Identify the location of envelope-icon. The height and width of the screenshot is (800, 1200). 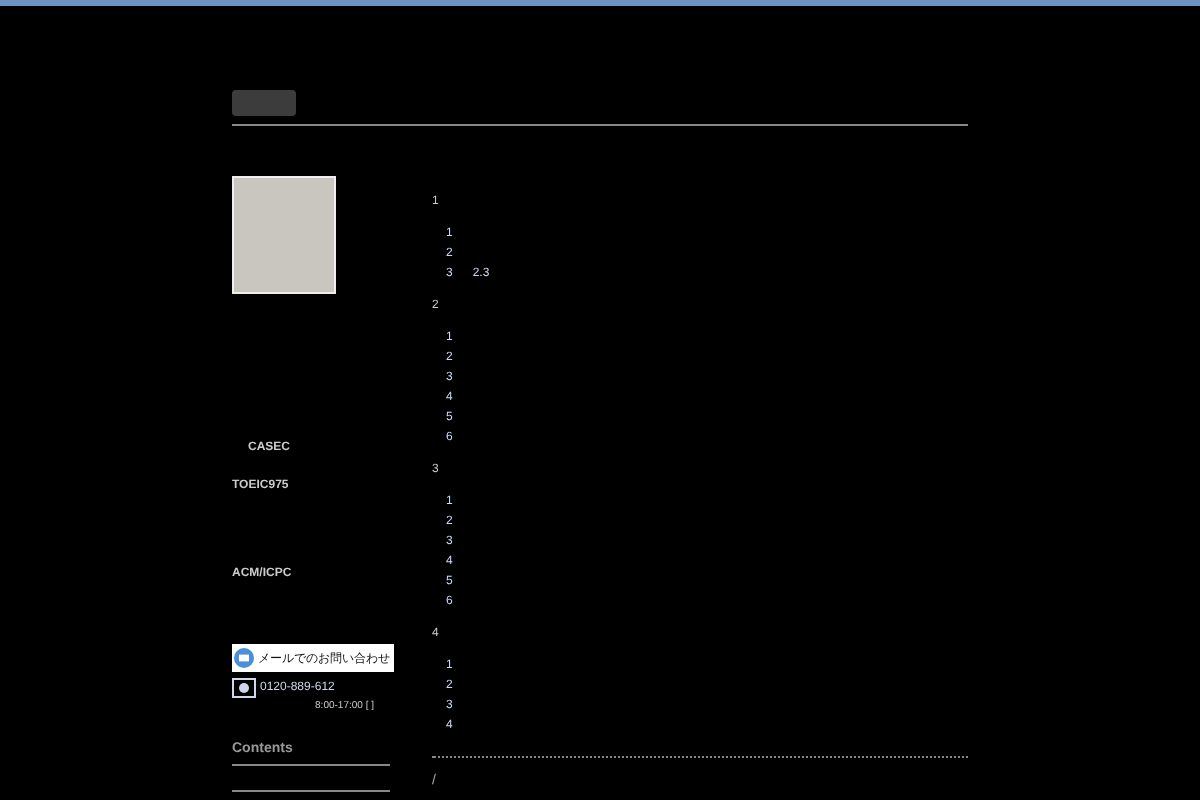
(244, 658).